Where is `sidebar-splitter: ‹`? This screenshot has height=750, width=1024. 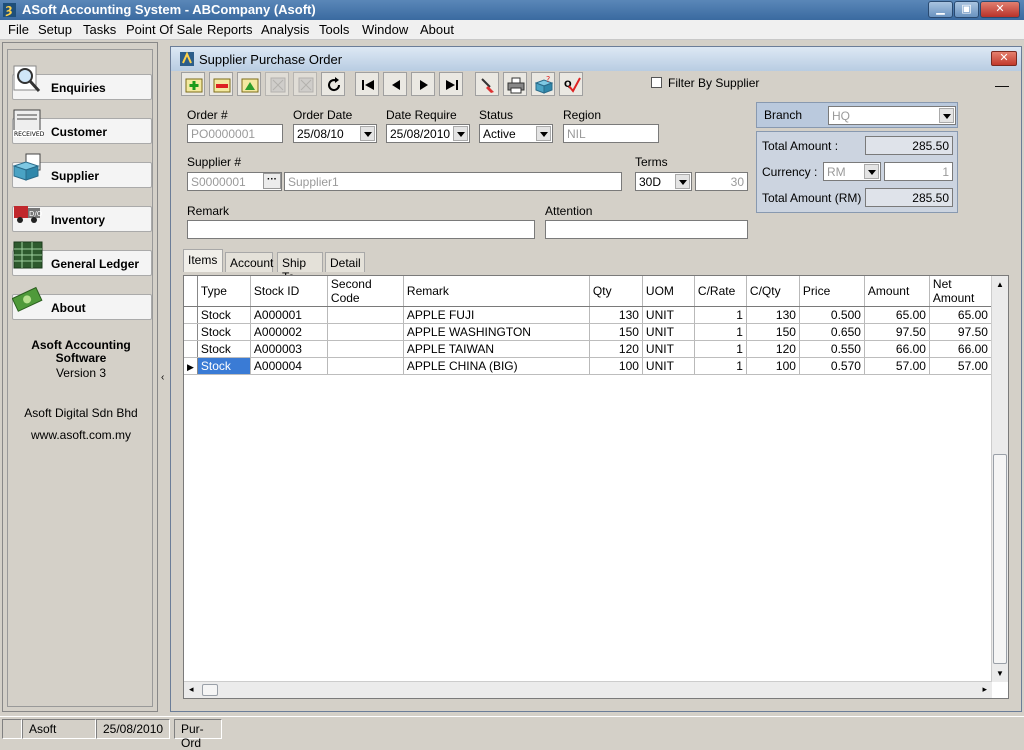
sidebar-splitter: ‹ is located at coordinates (164, 377).